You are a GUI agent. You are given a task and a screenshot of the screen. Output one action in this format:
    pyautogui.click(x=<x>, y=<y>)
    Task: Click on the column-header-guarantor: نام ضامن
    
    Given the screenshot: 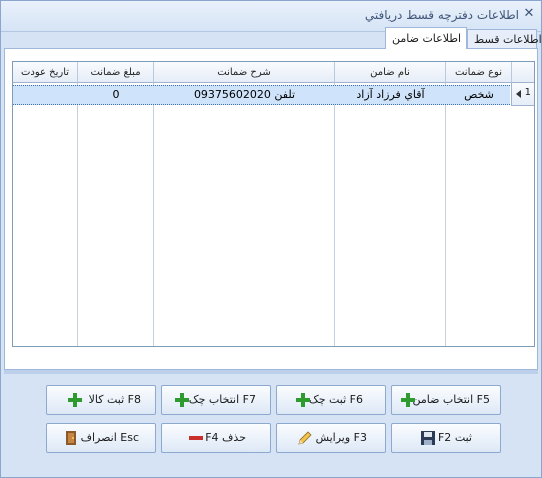 What is the action you would take?
    pyautogui.click(x=390, y=72)
    